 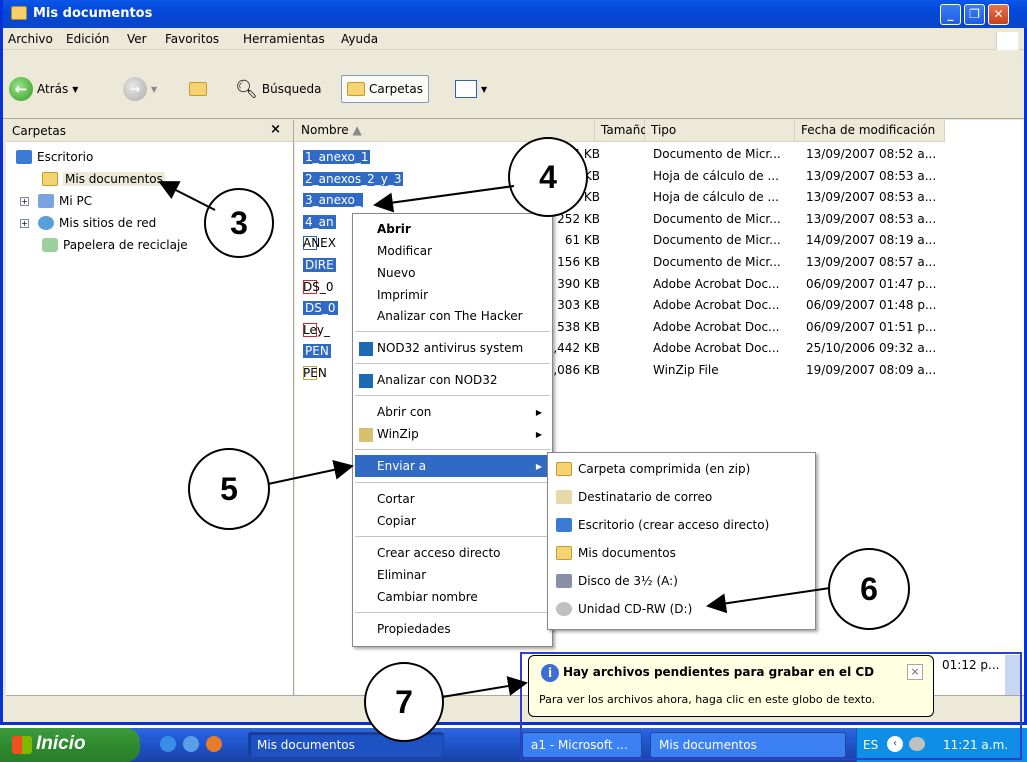 I want to click on up-folder-icon, so click(x=198, y=89).